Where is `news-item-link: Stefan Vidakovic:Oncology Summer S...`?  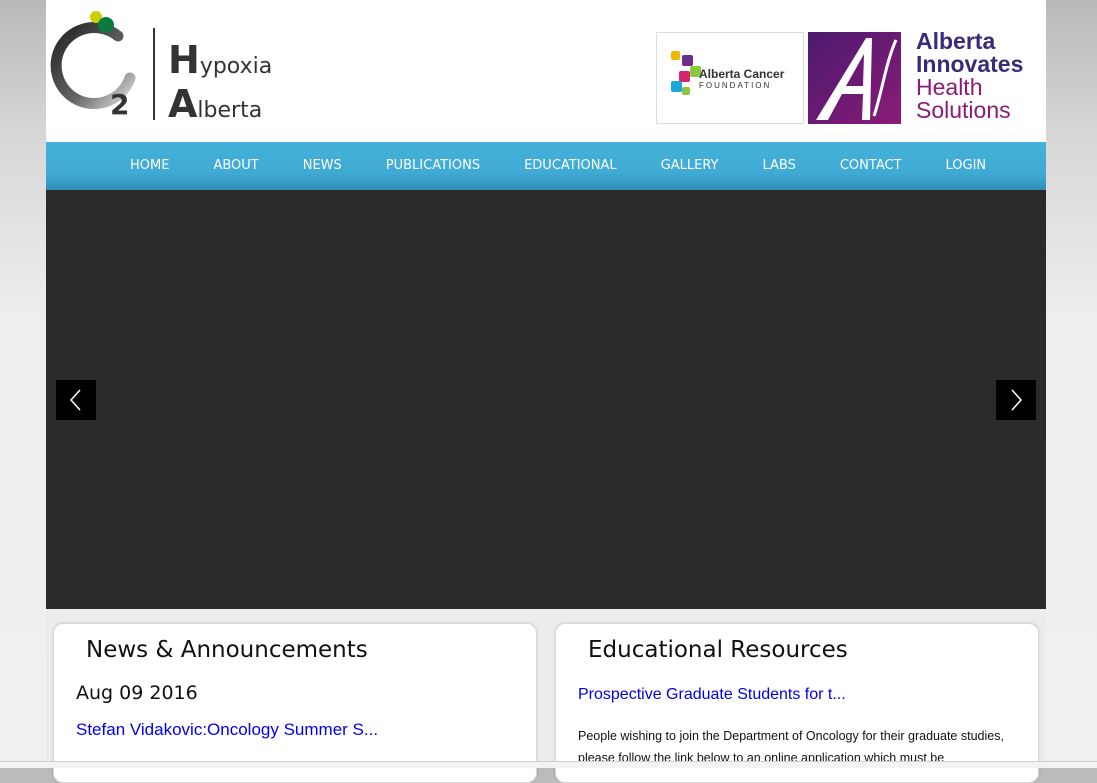
news-item-link: Stefan Vidakovic:Oncology Summer S... is located at coordinates (227, 730).